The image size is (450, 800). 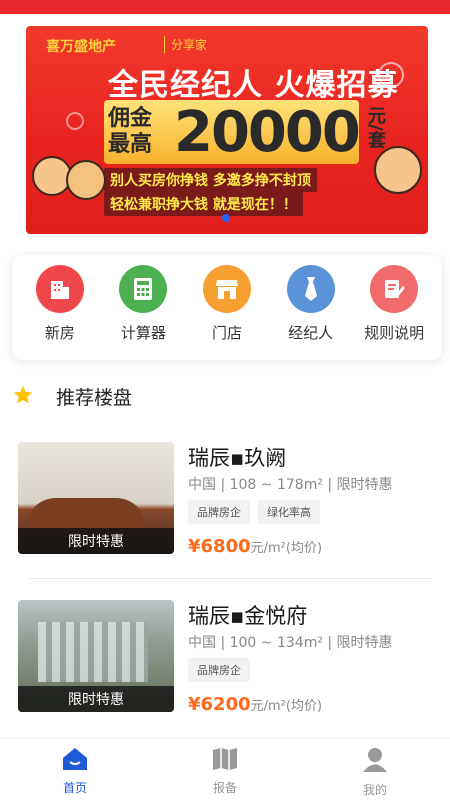 What do you see at coordinates (290, 643) in the screenshot?
I see `listing-meta: 中国 | 100 ~ 134m² | 限时特惠` at bounding box center [290, 643].